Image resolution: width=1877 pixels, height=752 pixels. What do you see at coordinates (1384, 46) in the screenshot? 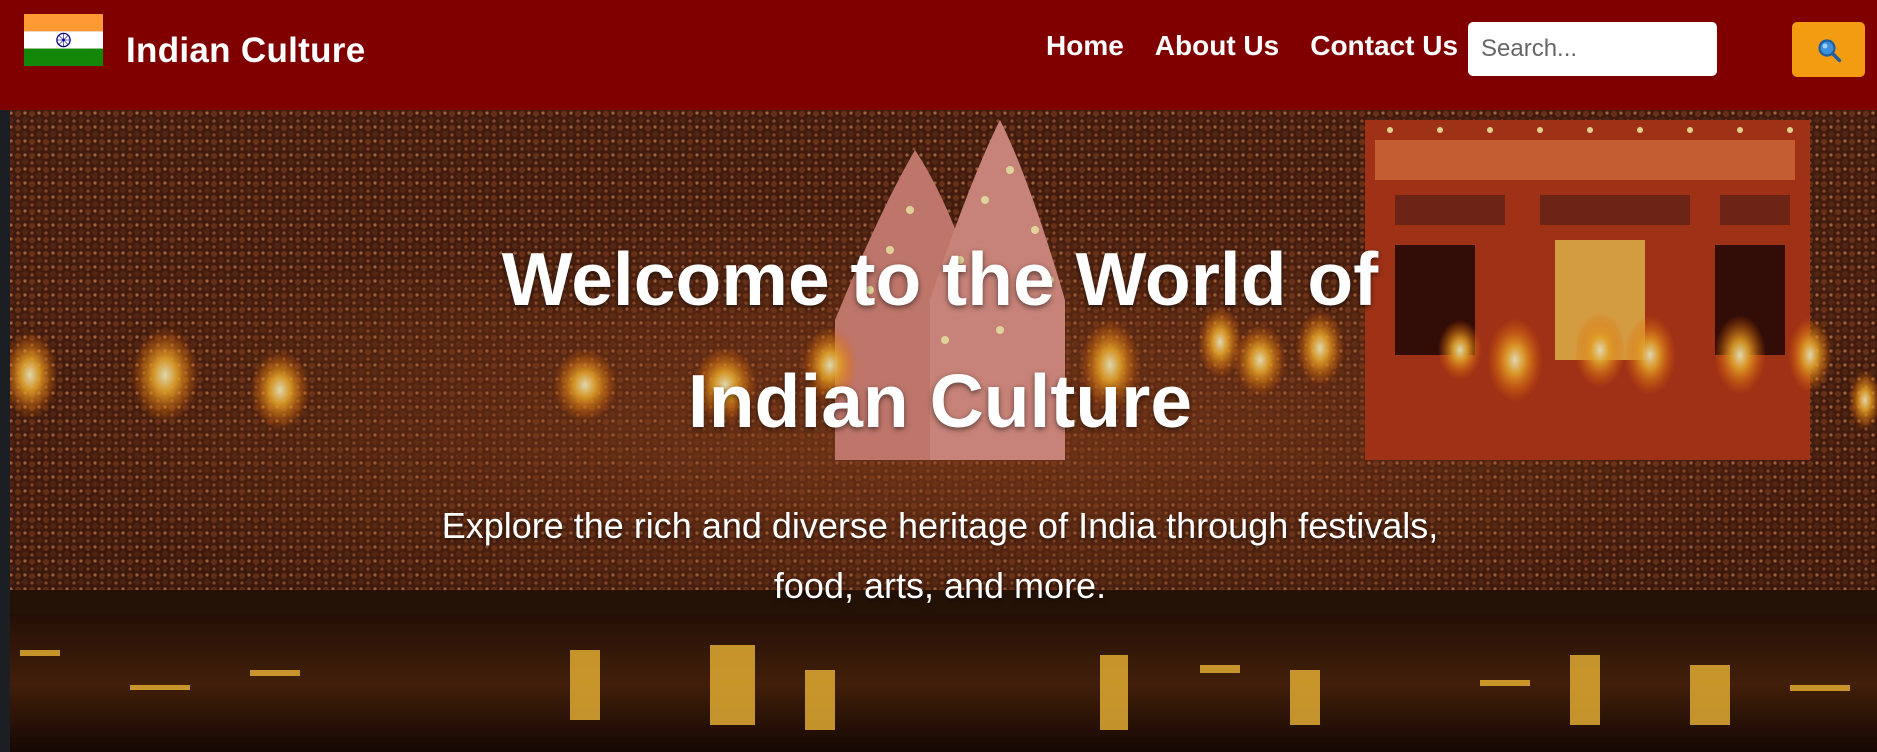
I see `nav-contact-us-link: Contact Us` at bounding box center [1384, 46].